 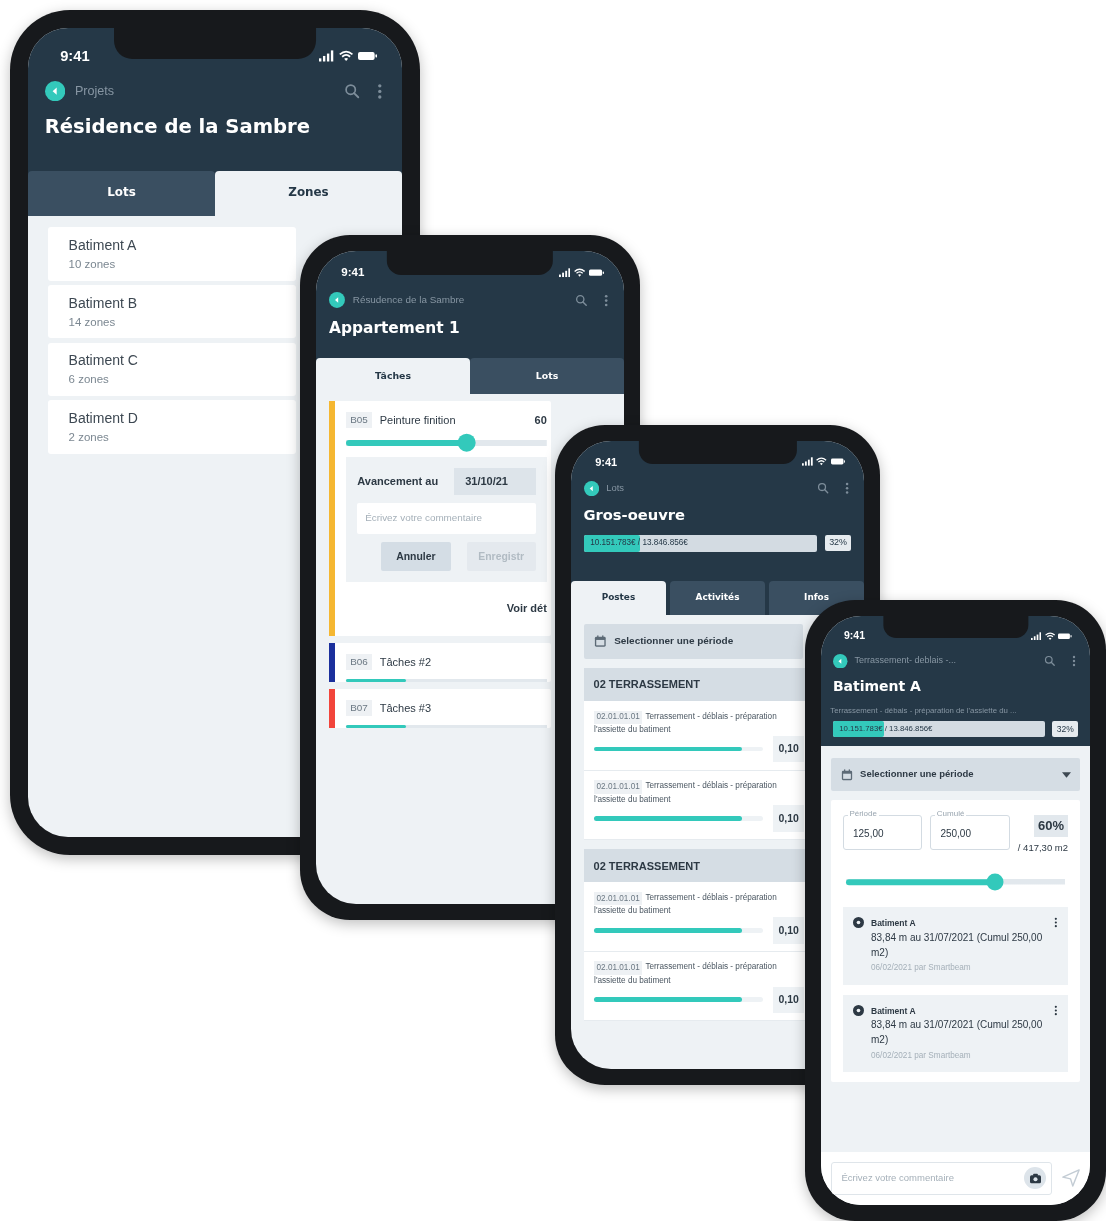 I want to click on zone-list-item: Batiment C 6 zones, so click(x=171, y=369).